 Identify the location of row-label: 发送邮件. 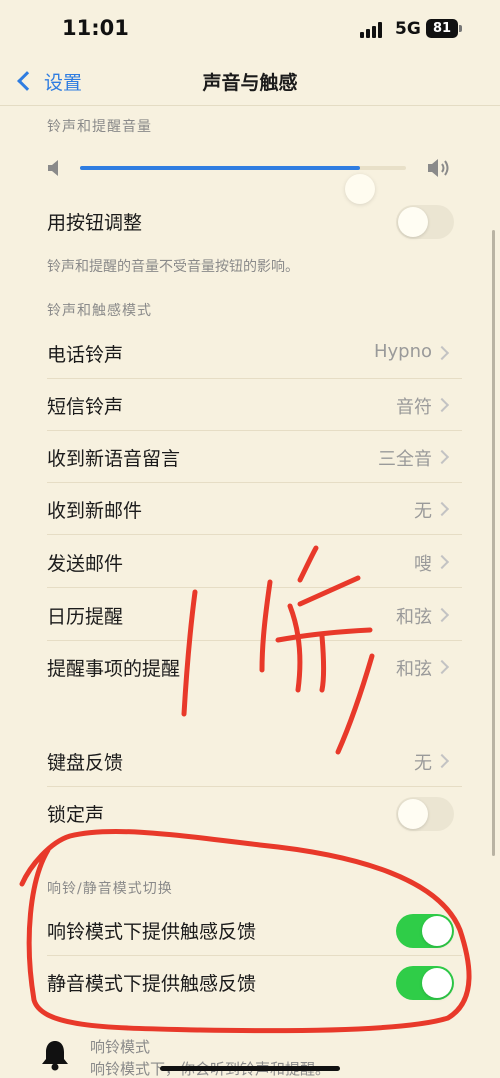
(85, 564).